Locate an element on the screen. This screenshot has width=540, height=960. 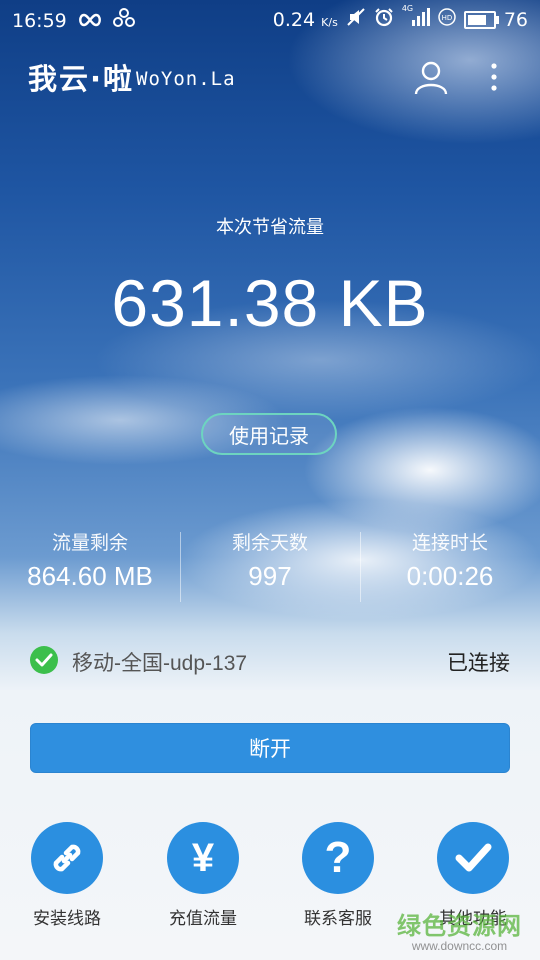
clover-icon is located at coordinates (123, 20).